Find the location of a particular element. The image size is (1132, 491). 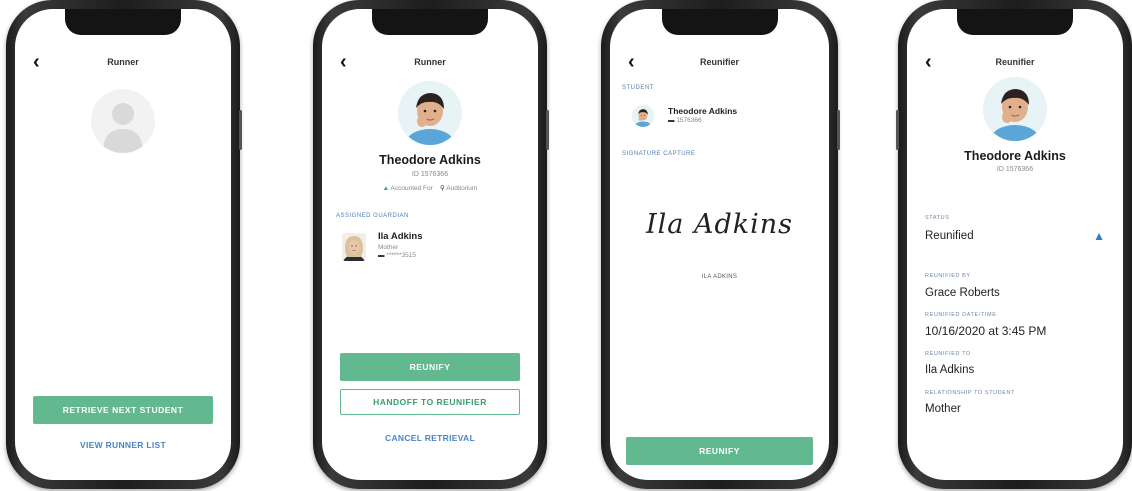

status-label: STATUS is located at coordinates (937, 218).